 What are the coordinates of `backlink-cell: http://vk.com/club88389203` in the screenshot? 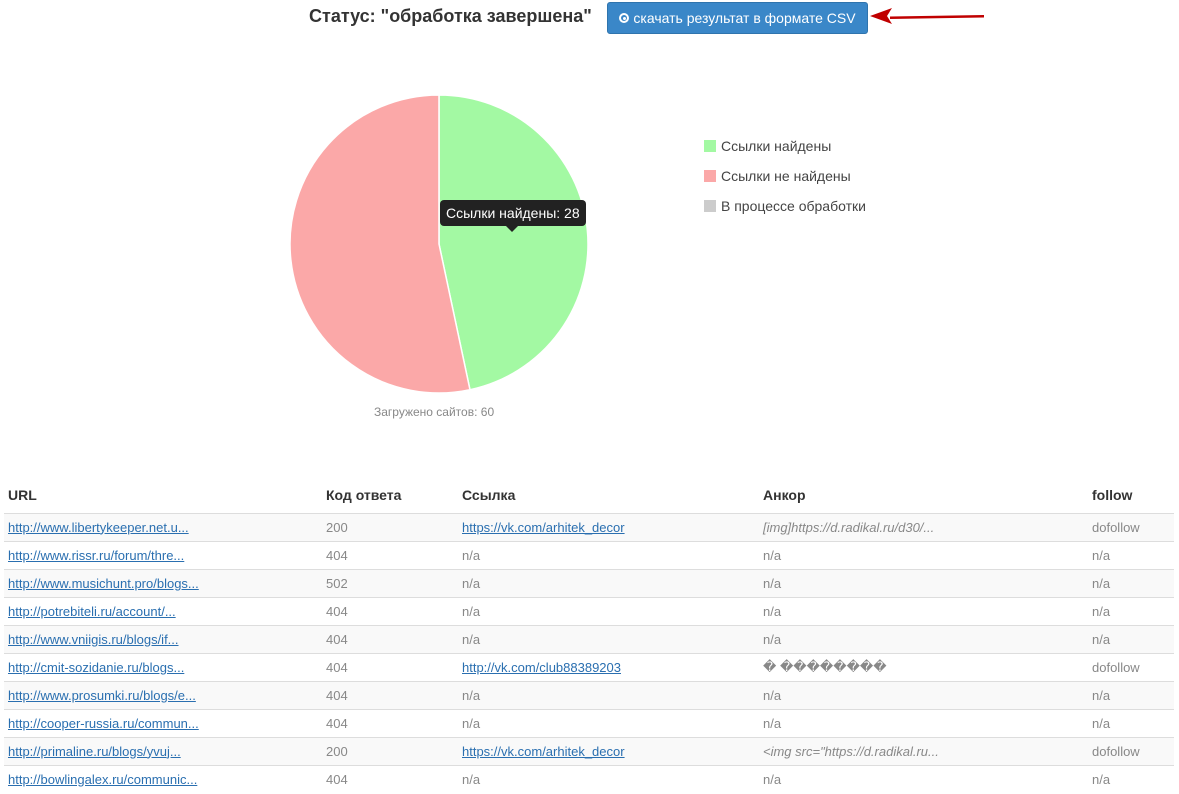 It's located at (608, 666).